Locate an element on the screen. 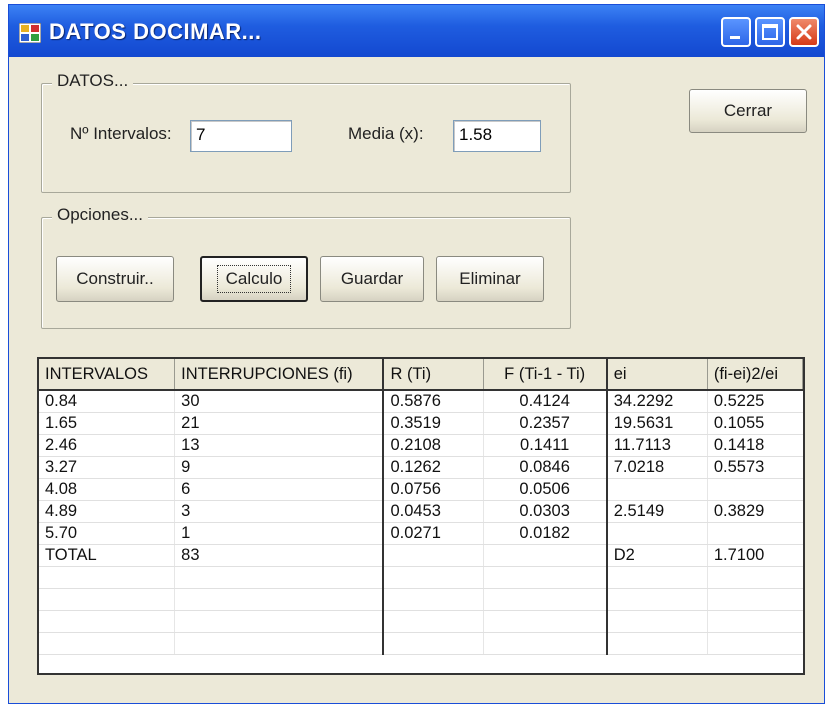 The image size is (825, 704). table-cell-f-ti: 0.2357 is located at coordinates (545, 423).